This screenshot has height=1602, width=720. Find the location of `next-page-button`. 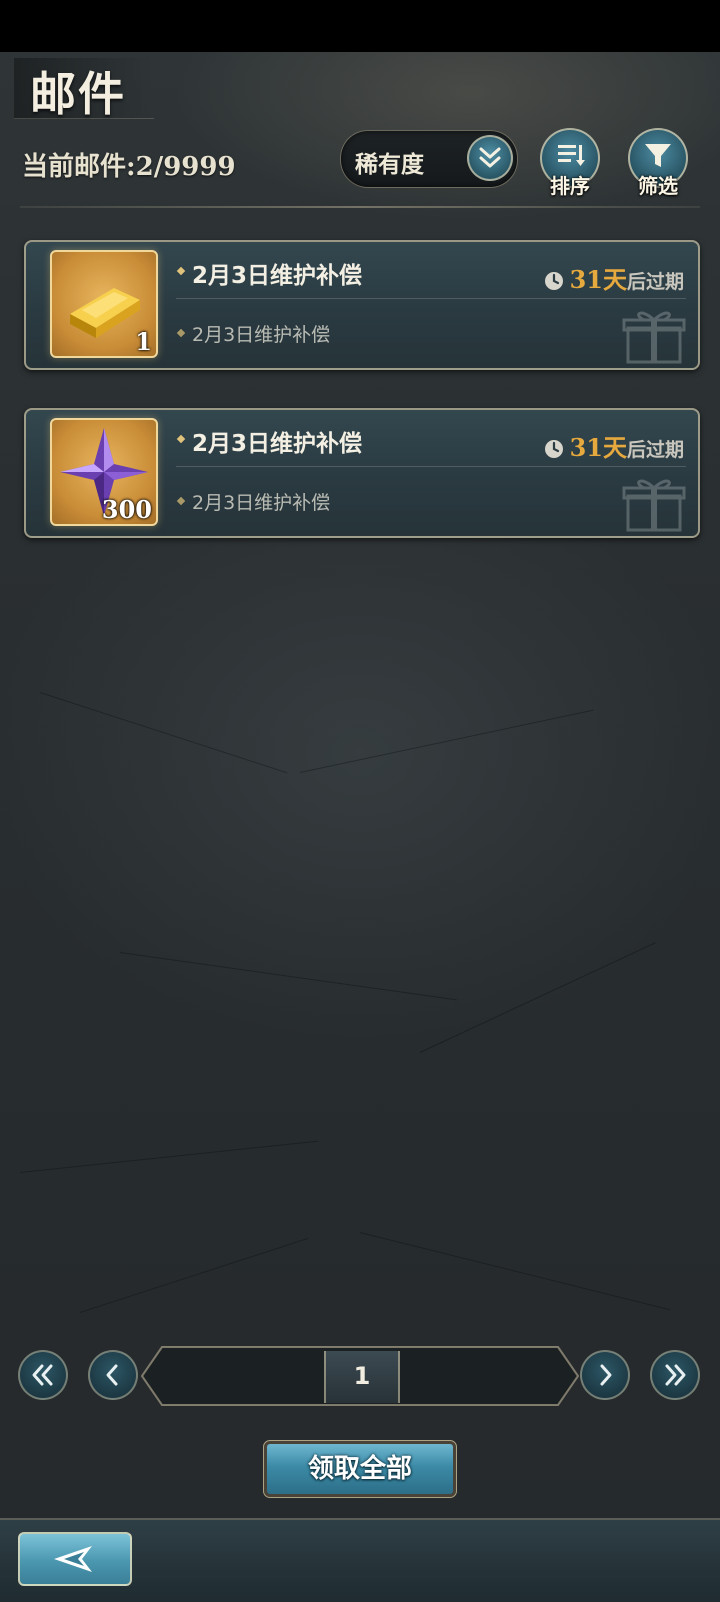

next-page-button is located at coordinates (605, 1375).